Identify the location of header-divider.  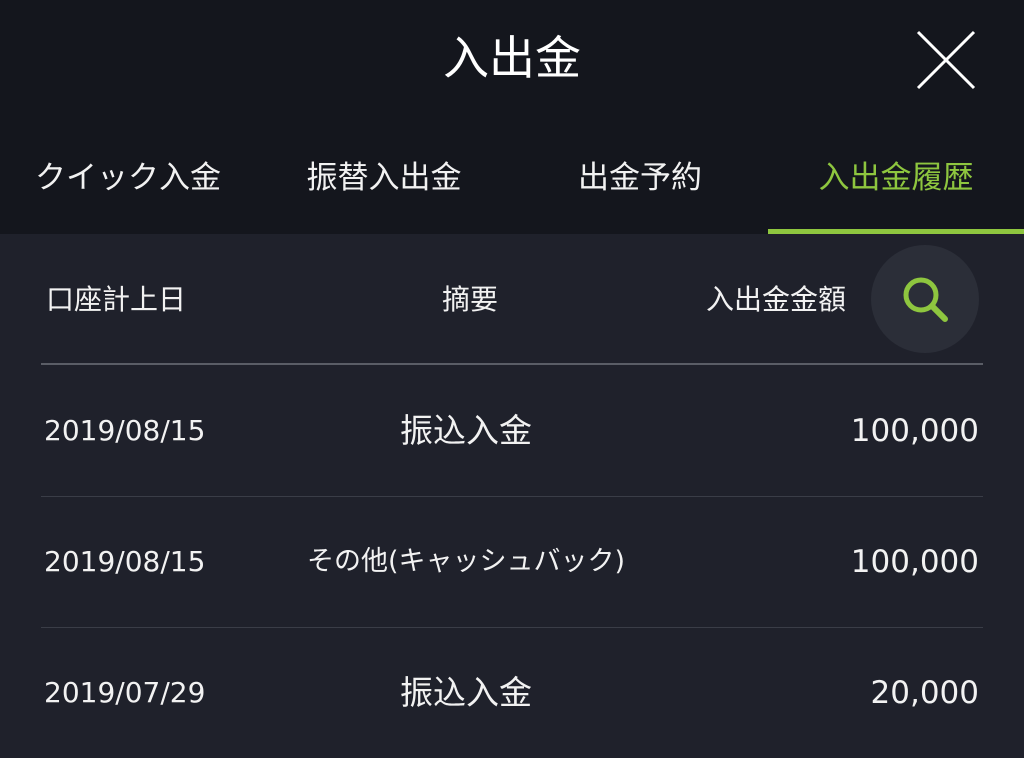
(512, 364).